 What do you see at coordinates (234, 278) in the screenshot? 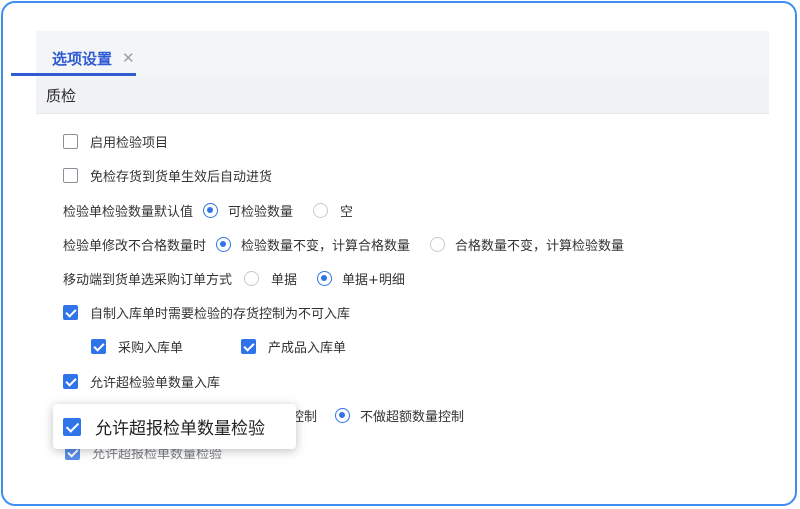
I see `option-mobile-method: 移动端到货单选采购订单方式 单据 单据+明细` at bounding box center [234, 278].